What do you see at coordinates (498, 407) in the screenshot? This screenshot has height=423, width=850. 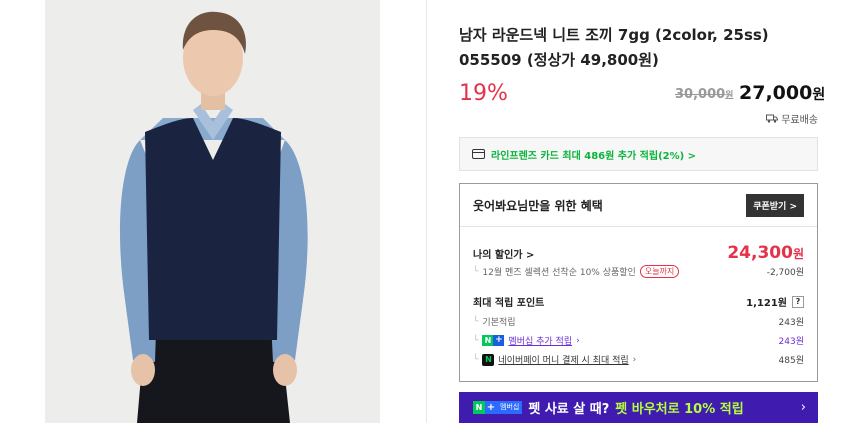 I see `naver-membership-badge: N + 멤버십` at bounding box center [498, 407].